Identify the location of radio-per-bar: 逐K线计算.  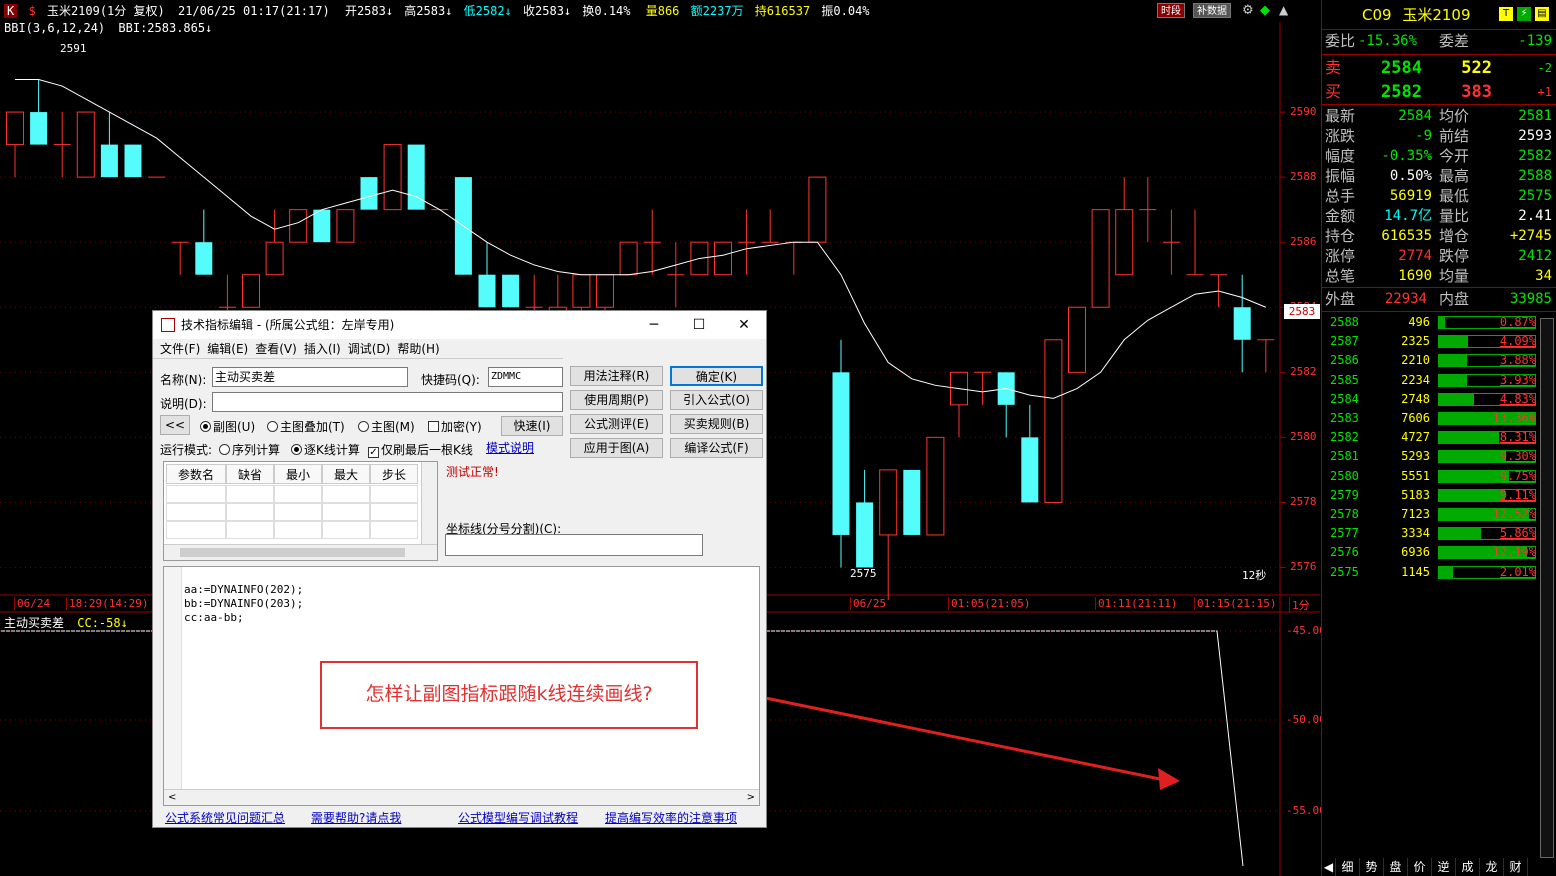
(325, 449).